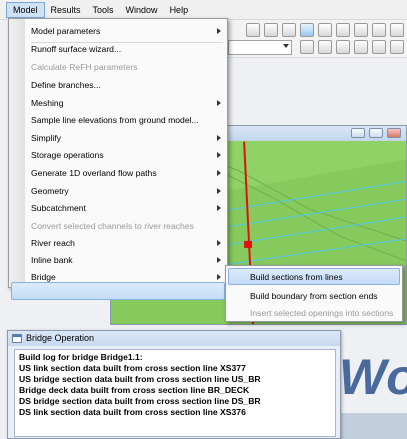  I want to click on pointer-icon, so click(307, 47).